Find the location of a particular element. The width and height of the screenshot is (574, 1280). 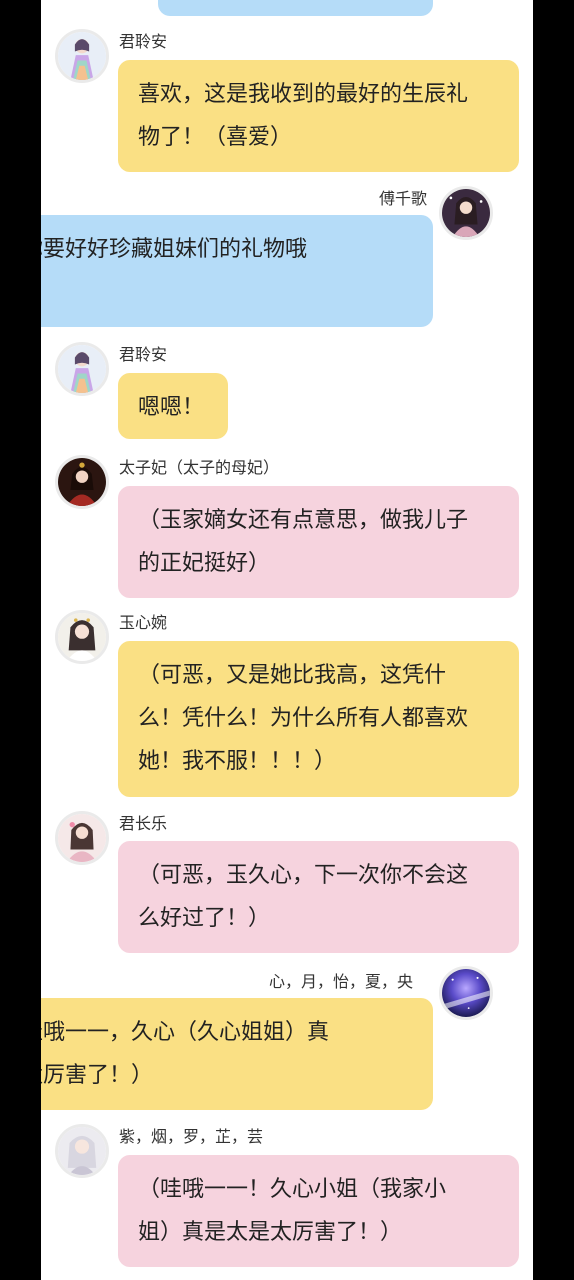

message-bubble: 喜欢，这是我收到的最好的生辰礼 物了！（喜爱） is located at coordinates (318, 116).